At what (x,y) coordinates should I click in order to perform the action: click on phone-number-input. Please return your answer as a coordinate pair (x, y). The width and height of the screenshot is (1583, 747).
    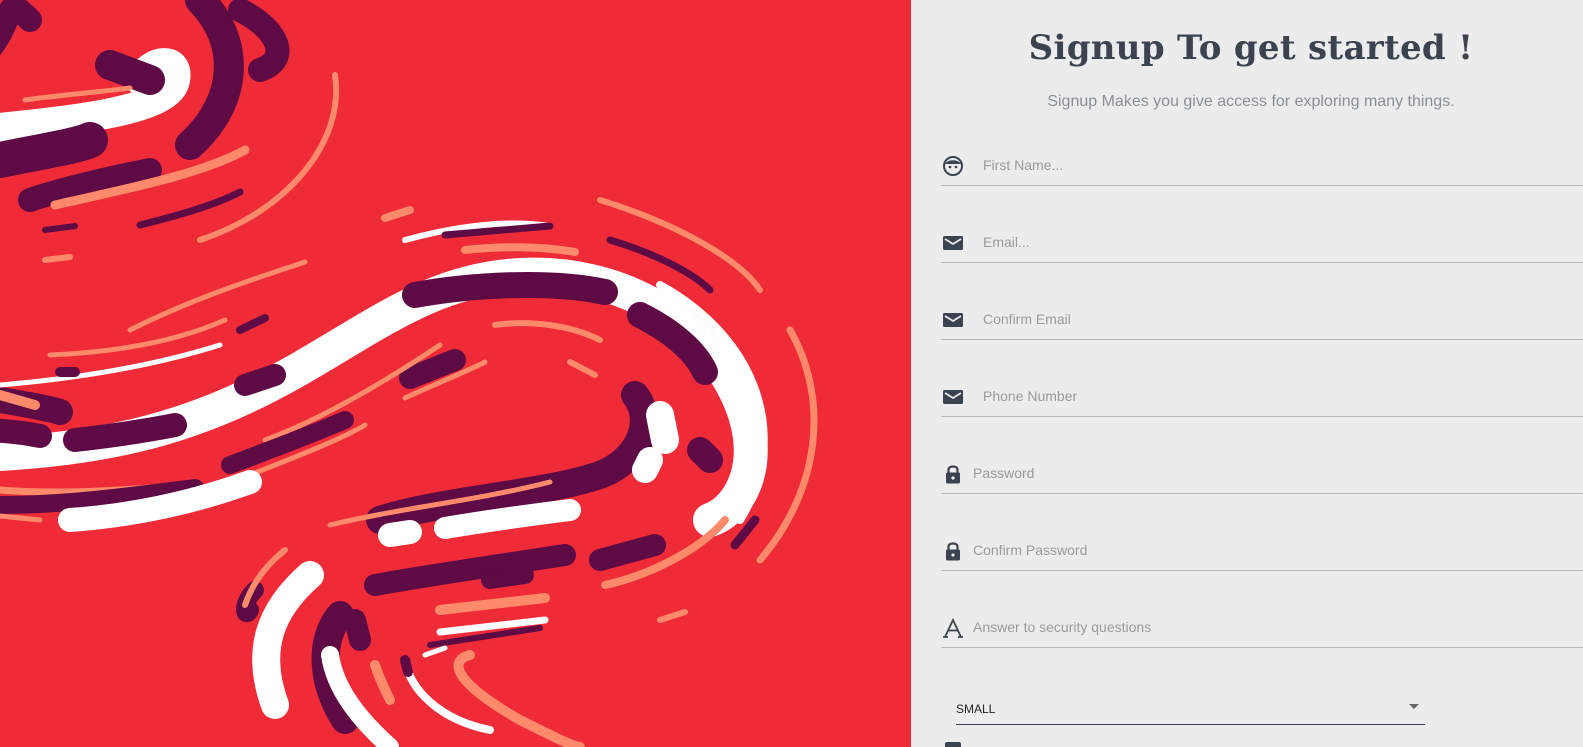
    Looking at the image, I should click on (1263, 396).